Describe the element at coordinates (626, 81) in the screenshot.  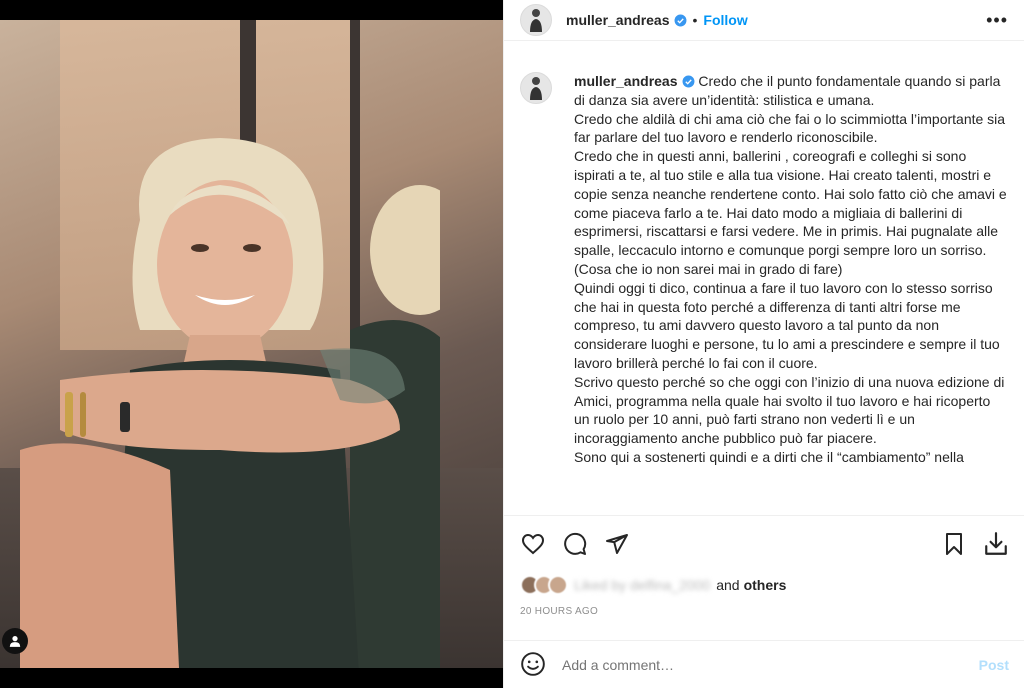
I see `caption-username: muller_andreas` at that location.